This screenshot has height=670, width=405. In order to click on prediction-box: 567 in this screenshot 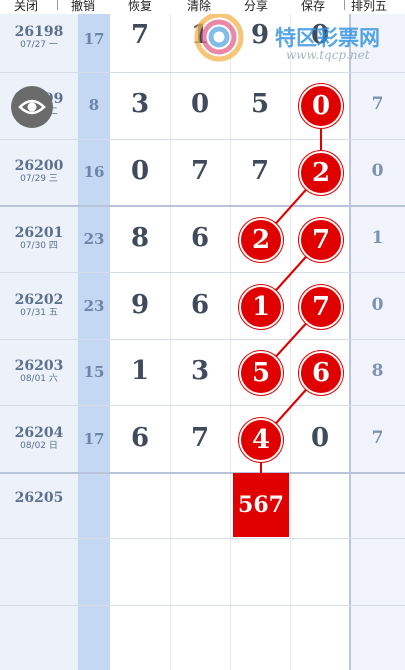, I will do `click(261, 505)`.